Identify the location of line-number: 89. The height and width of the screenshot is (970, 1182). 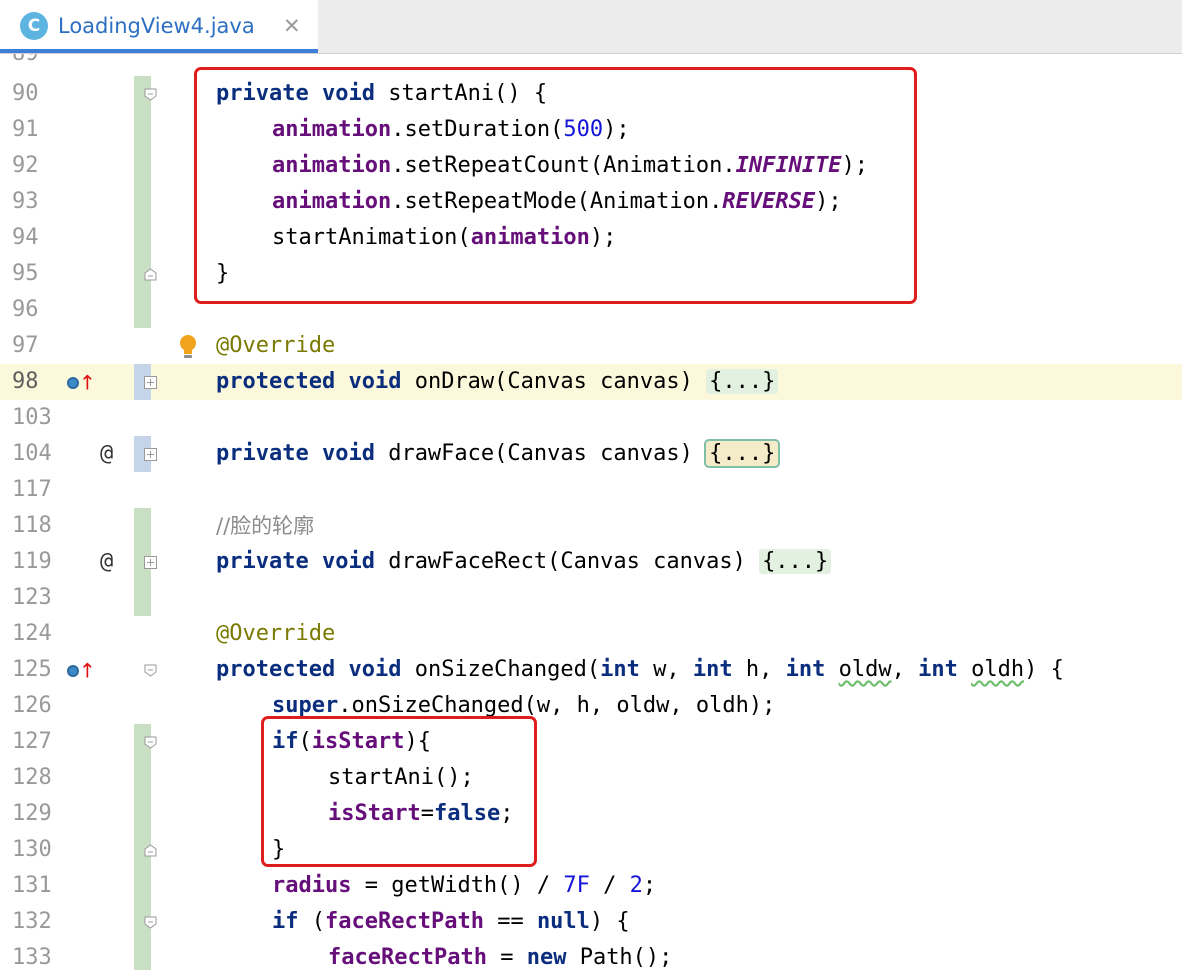
(37, 63).